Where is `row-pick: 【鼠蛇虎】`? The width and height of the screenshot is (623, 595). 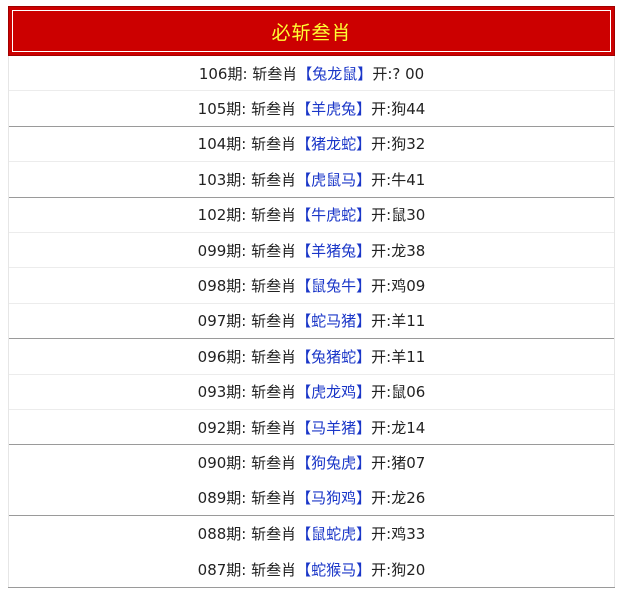
row-pick: 【鼠蛇虎】 is located at coordinates (334, 534).